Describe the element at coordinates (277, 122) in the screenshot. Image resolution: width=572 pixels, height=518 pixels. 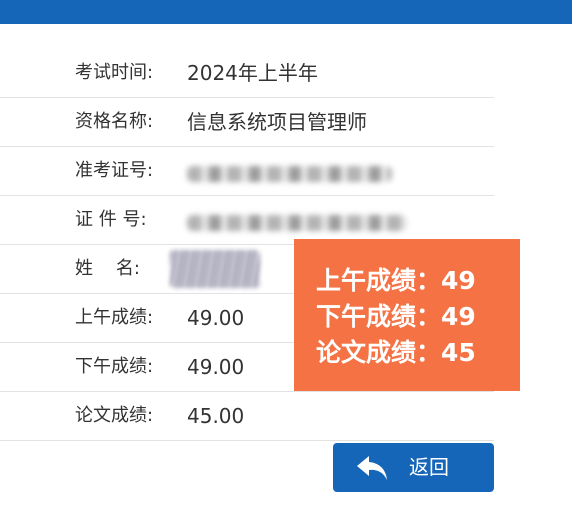
I see `qualification-value: 信息系统项目管理师` at that location.